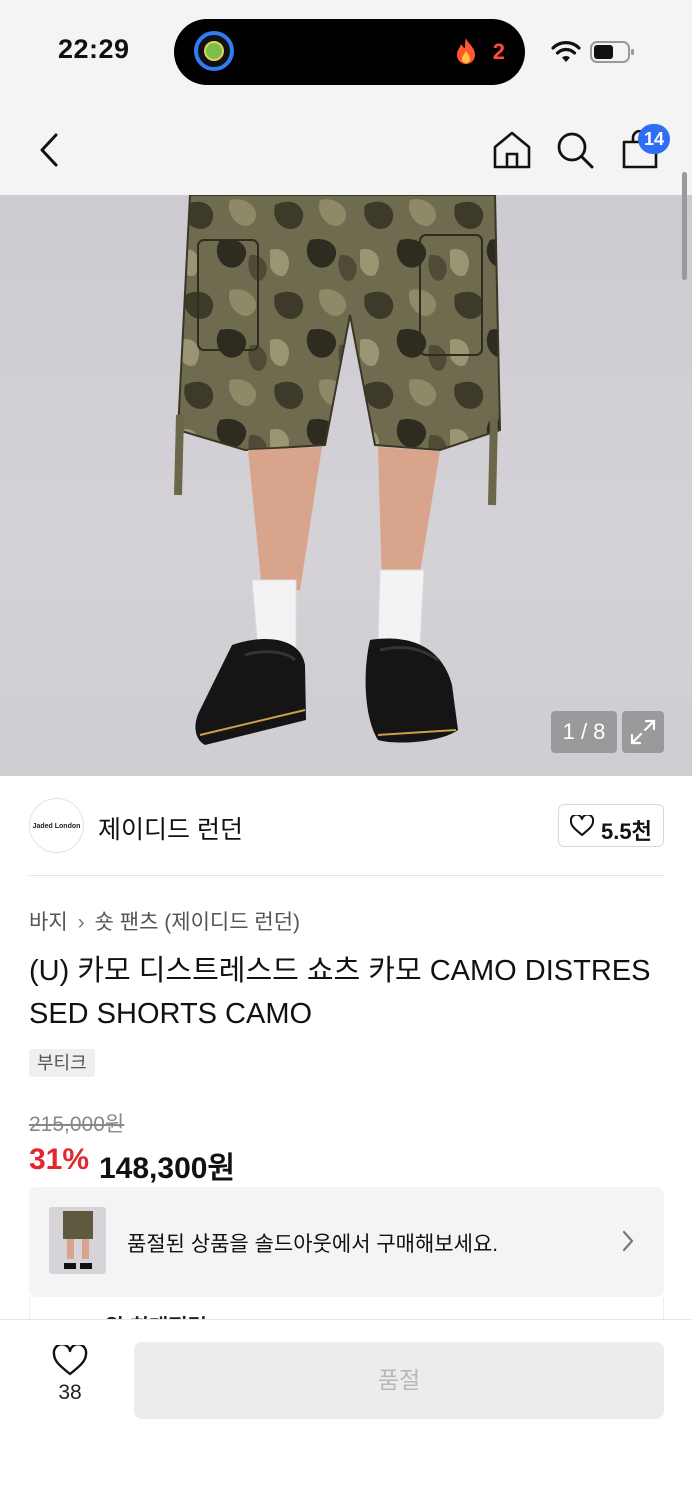 Image resolution: width=692 pixels, height=1500 pixels. I want to click on back-icon, so click(50, 150).